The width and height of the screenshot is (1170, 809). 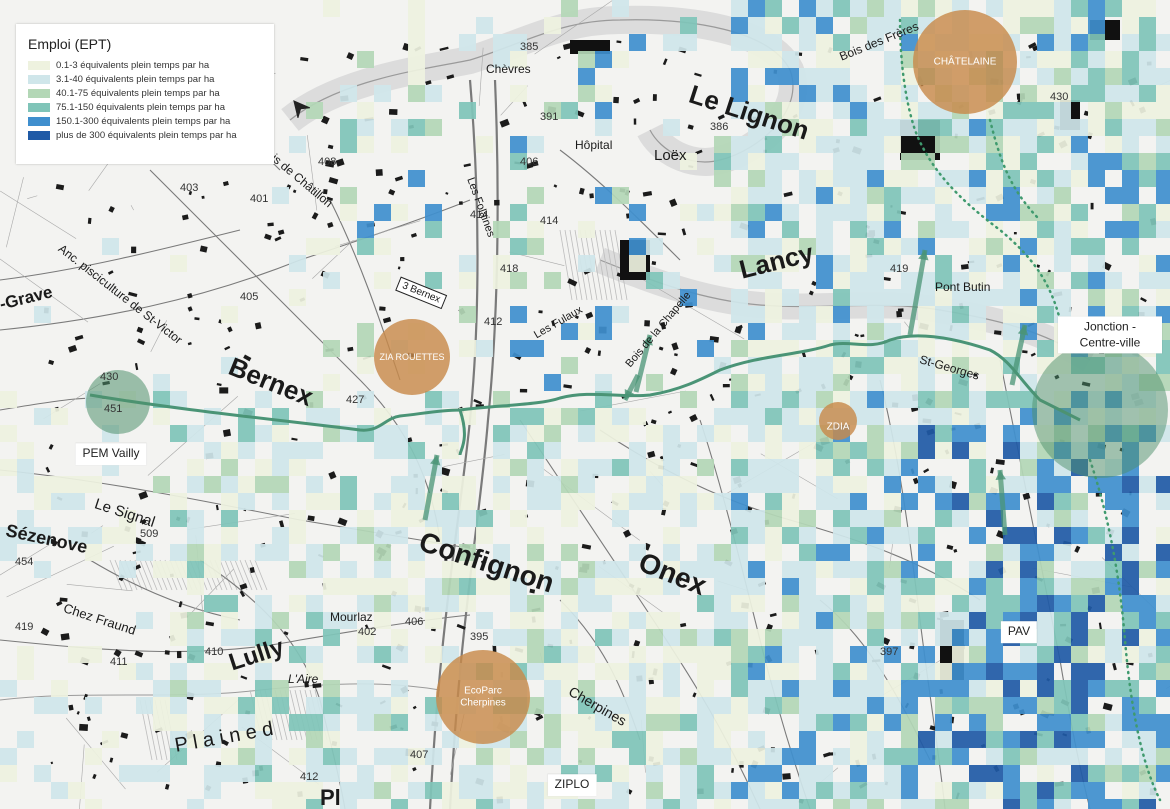 What do you see at coordinates (965, 62) in the screenshot?
I see `chatelaine-label: CHÂTELAINE` at bounding box center [965, 62].